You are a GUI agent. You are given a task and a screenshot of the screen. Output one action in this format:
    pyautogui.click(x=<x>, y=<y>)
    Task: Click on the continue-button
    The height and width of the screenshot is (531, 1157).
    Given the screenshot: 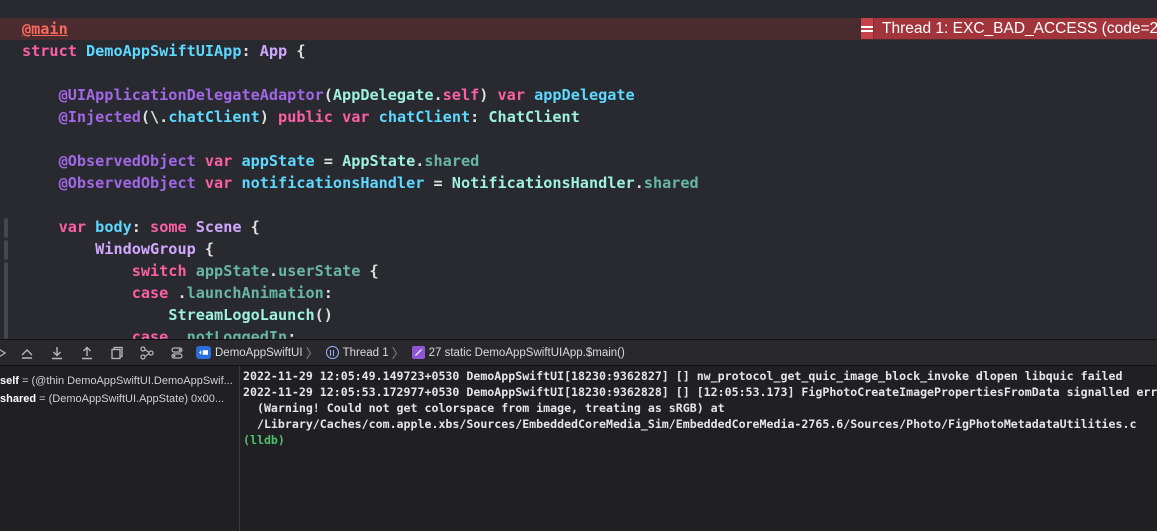 What is the action you would take?
    pyautogui.click(x=6, y=352)
    